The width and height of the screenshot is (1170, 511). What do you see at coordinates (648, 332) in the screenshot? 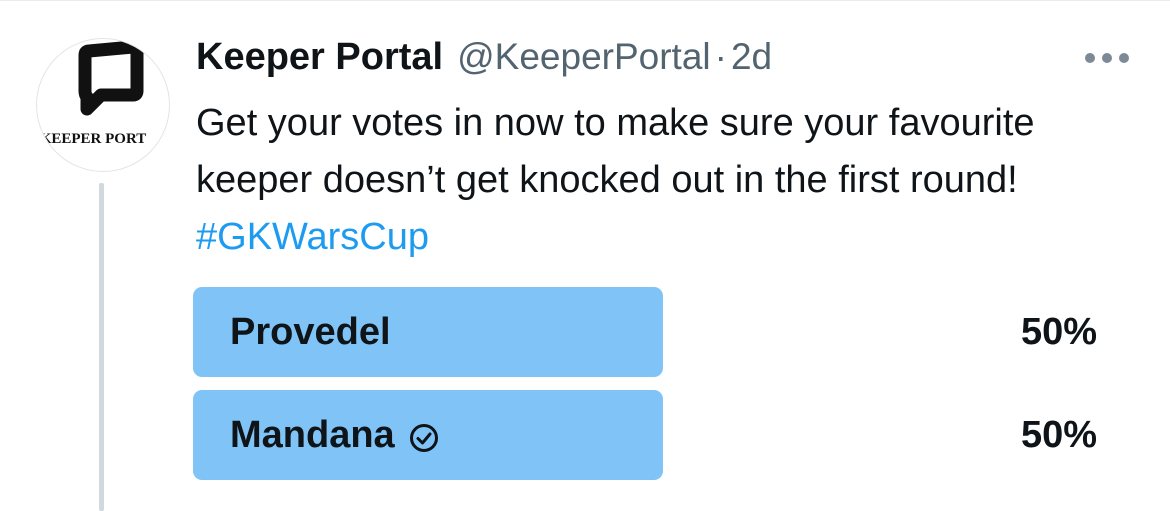
I see `poll-option-provedel: Provedel 50%` at bounding box center [648, 332].